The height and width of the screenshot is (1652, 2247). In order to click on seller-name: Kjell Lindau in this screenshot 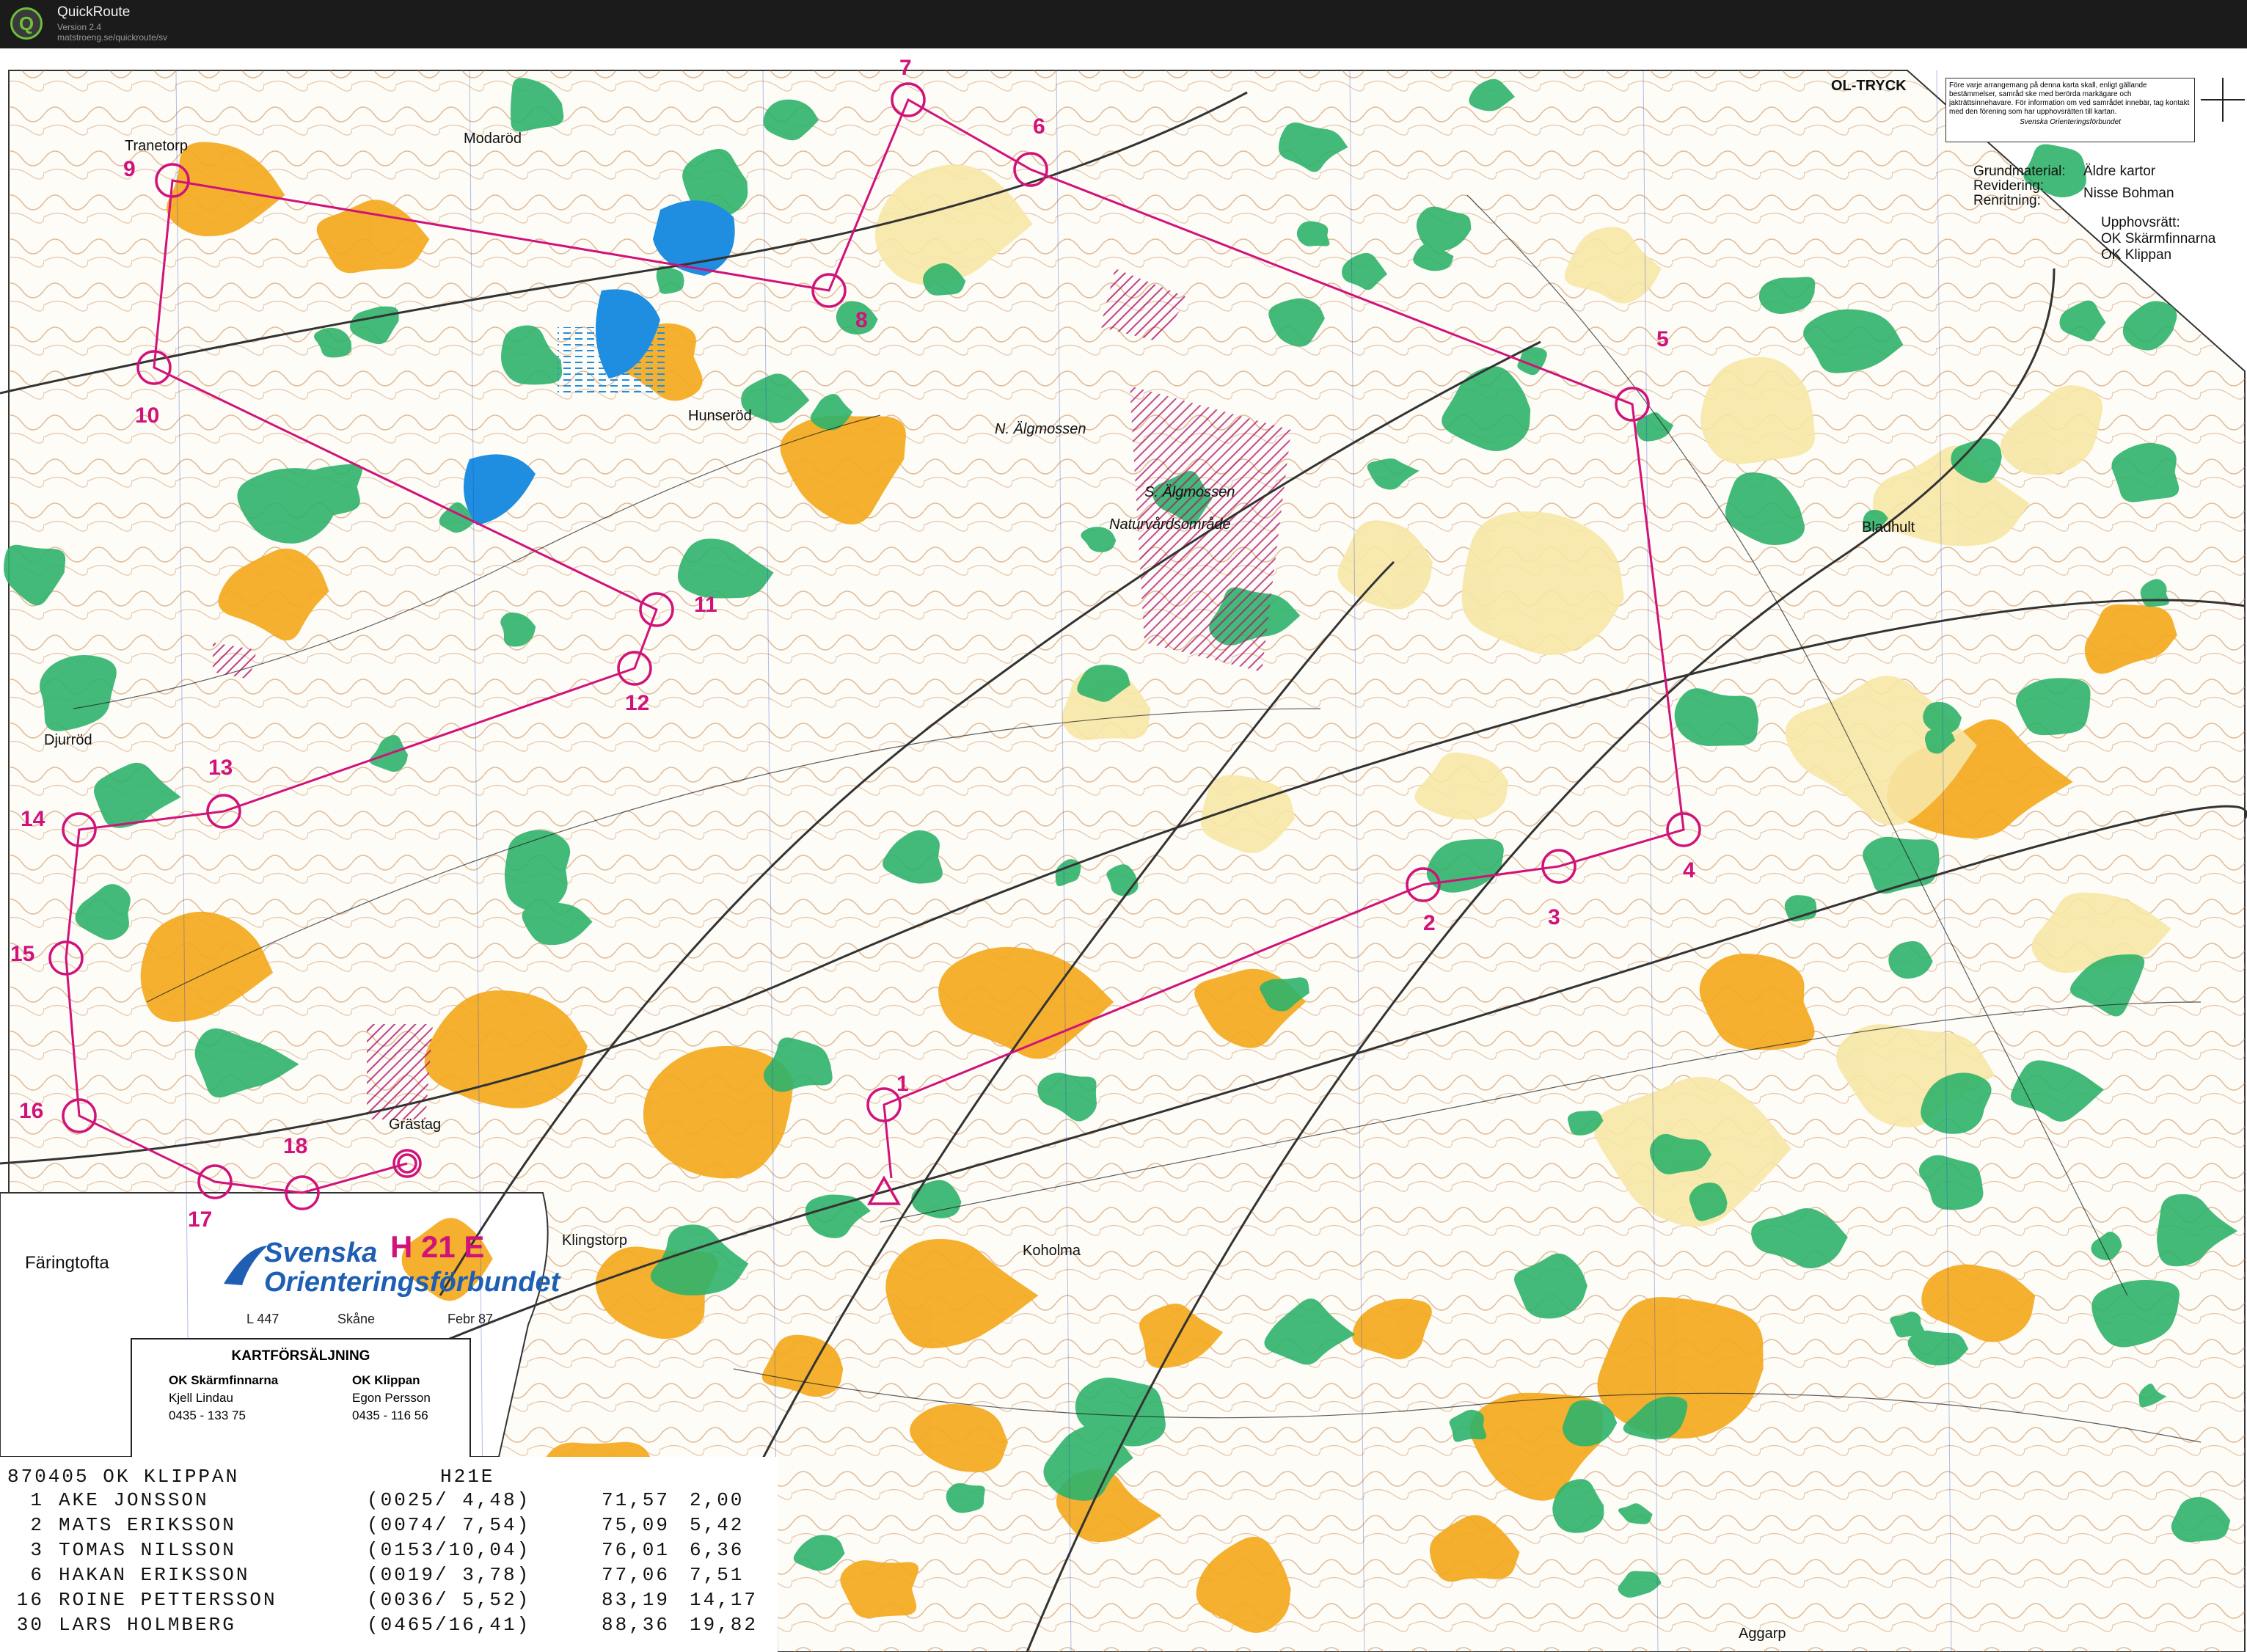, I will do `click(201, 1398)`.